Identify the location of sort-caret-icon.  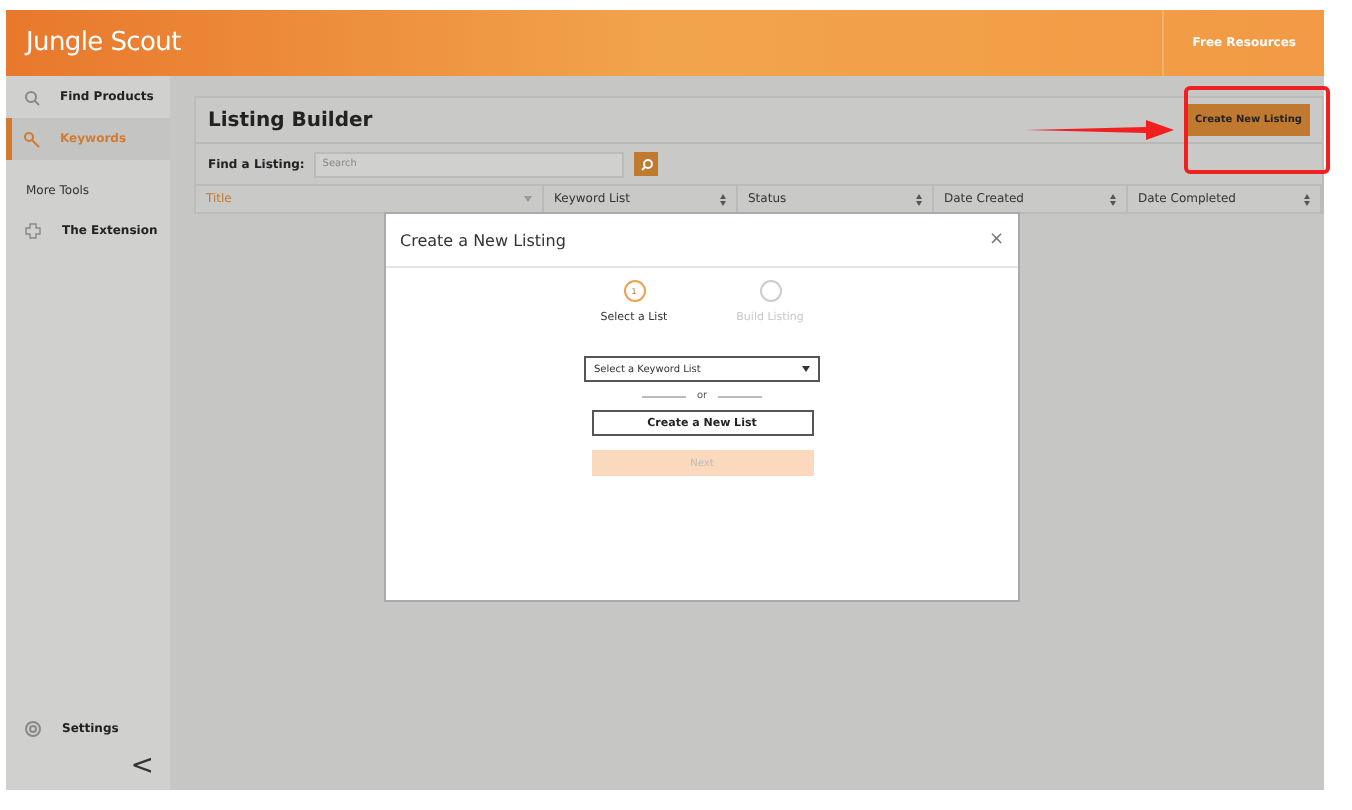
(528, 199).